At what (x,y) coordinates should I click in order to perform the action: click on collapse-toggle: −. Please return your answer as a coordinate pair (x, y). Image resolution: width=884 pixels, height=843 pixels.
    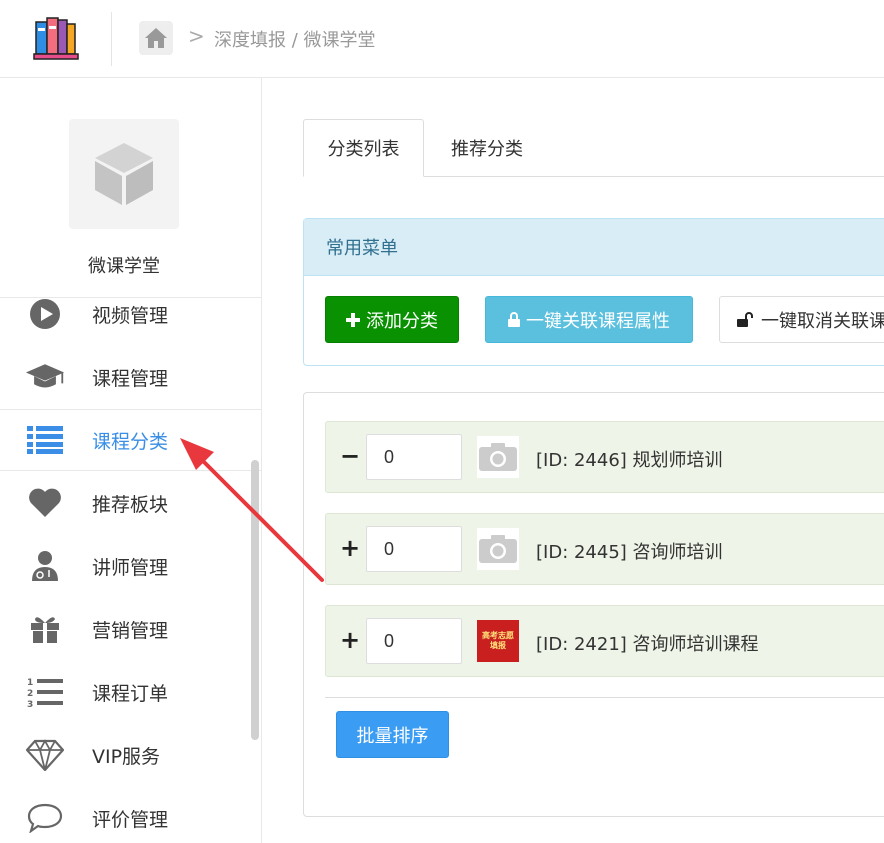
    Looking at the image, I should click on (350, 456).